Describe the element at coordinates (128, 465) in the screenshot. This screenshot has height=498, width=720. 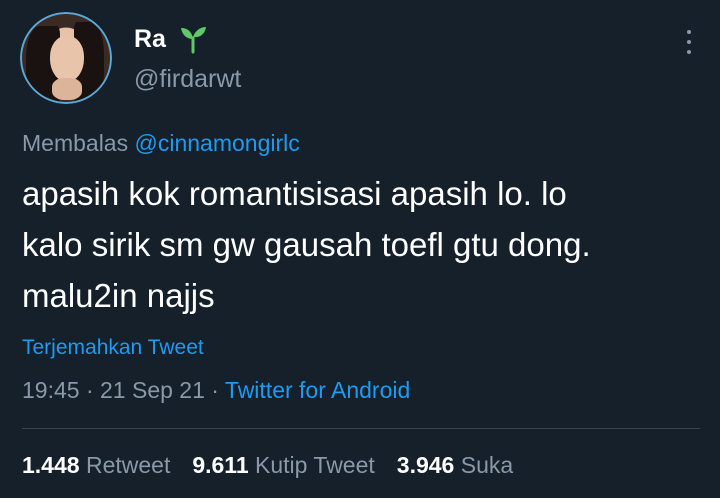
I see `retweet-label: Retweet` at that location.